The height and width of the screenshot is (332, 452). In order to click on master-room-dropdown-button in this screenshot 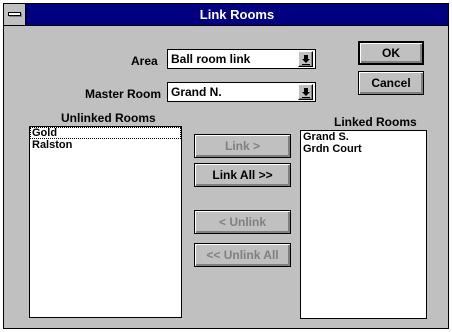, I will do `click(305, 92)`.